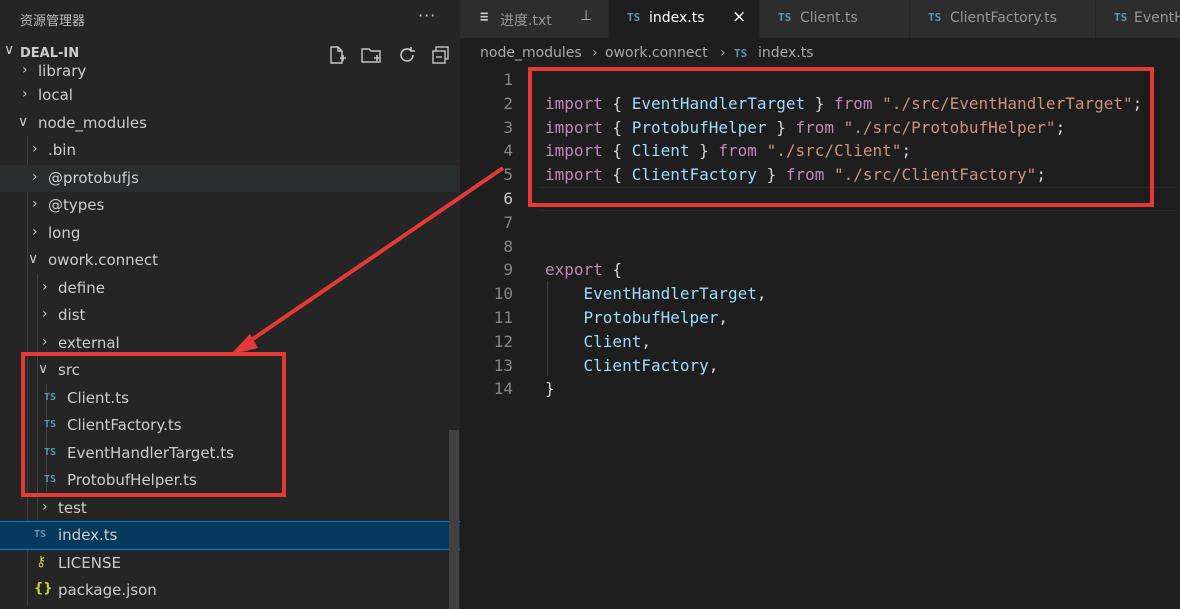  I want to click on tree-folder-dist: › dist, so click(230, 315).